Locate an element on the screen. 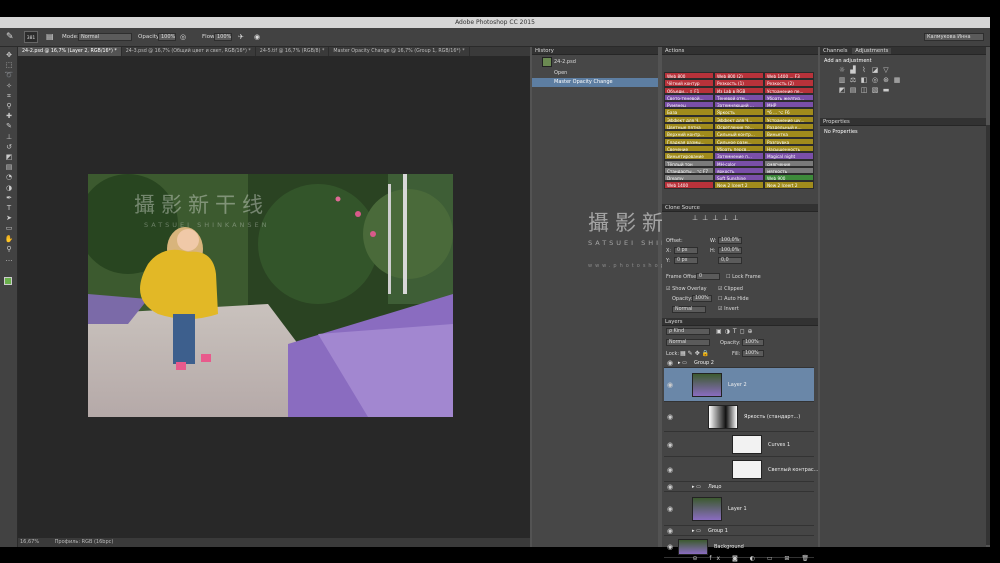 The width and height of the screenshot is (1000, 563). tab-channels: Channels is located at coordinates (835, 51).